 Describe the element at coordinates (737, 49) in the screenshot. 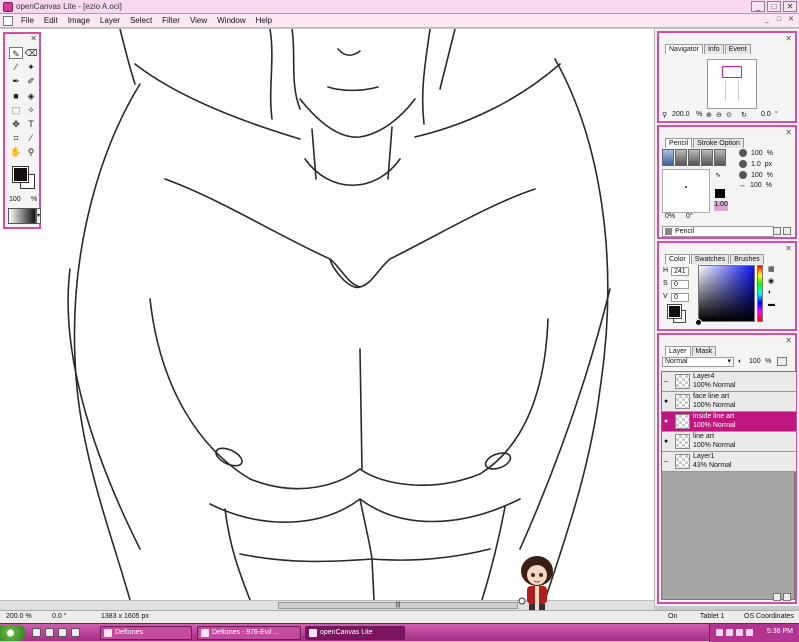

I see `tab-event: Event` at that location.